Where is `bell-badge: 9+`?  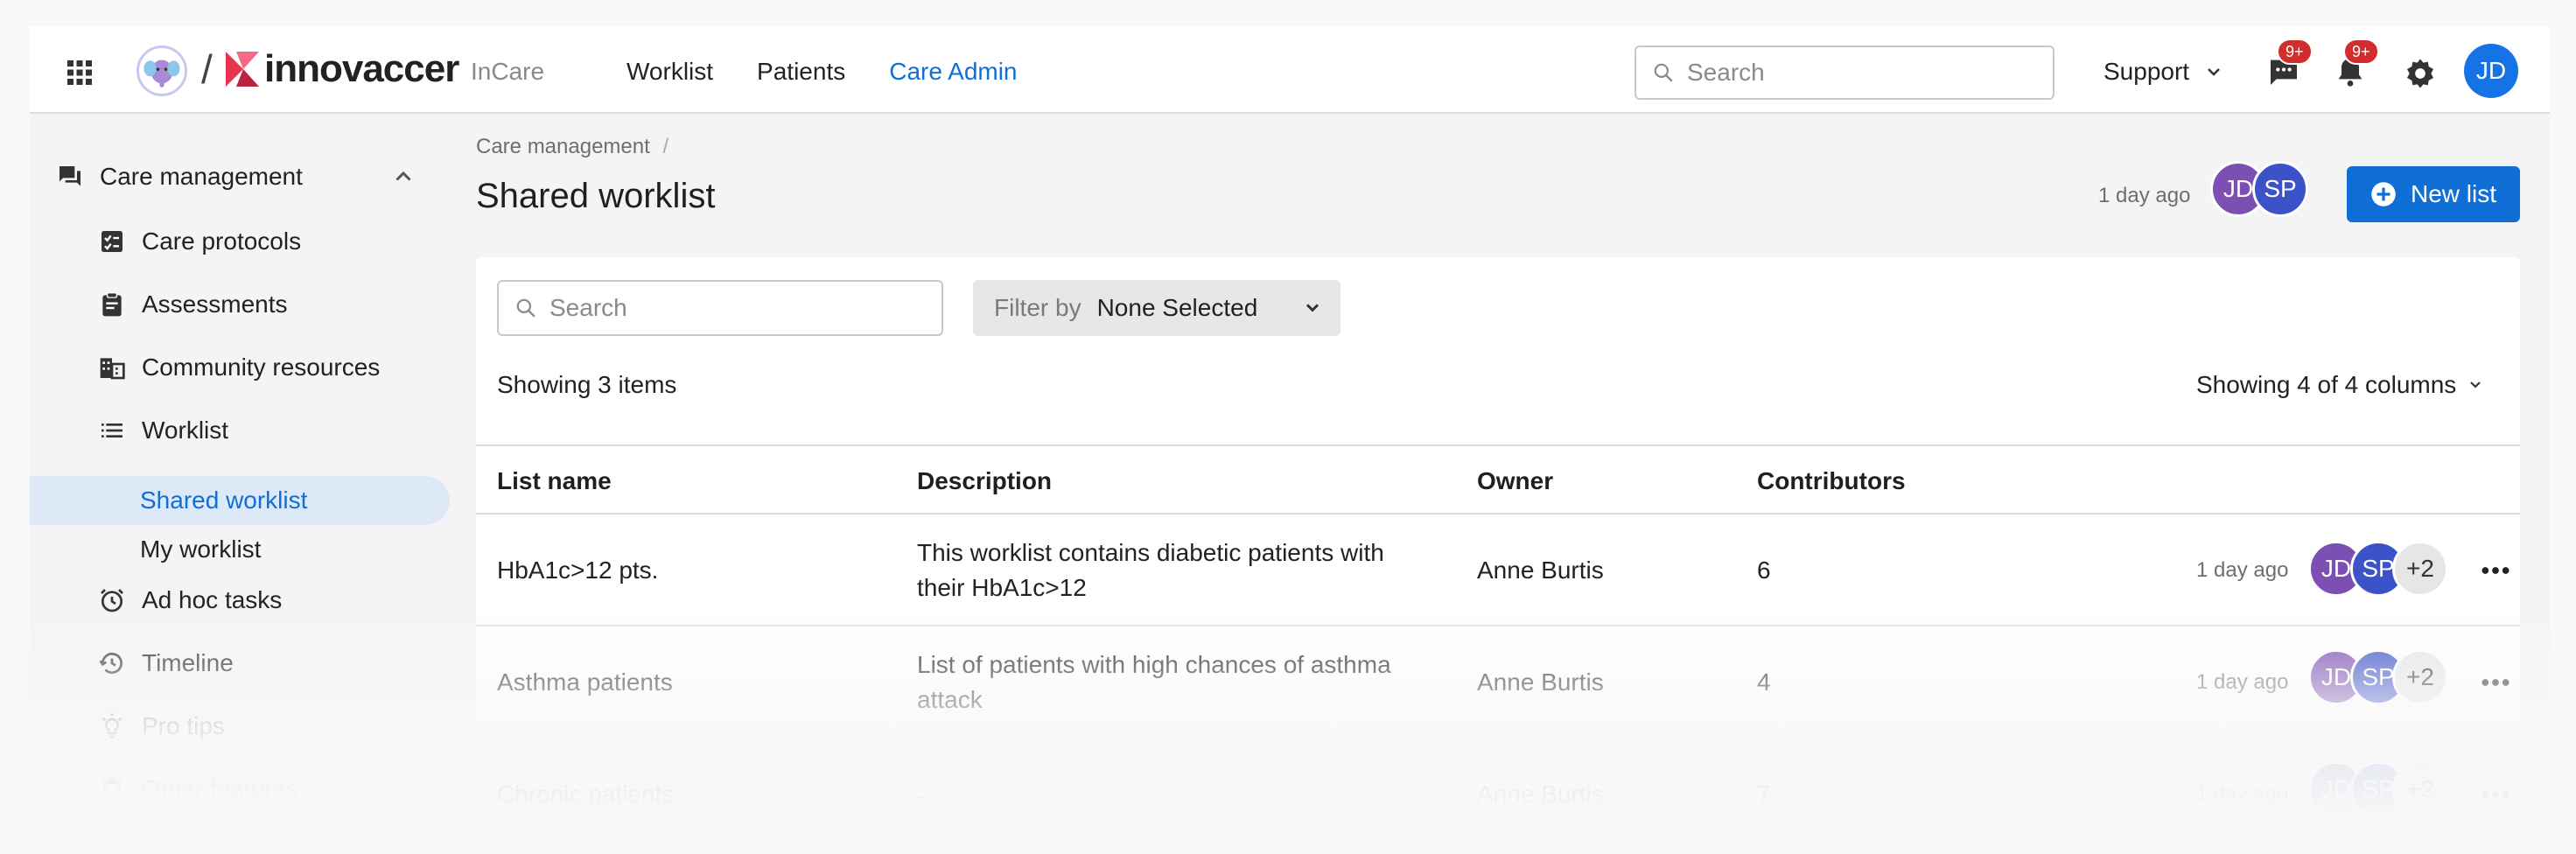
bell-badge: 9+ is located at coordinates (2361, 51).